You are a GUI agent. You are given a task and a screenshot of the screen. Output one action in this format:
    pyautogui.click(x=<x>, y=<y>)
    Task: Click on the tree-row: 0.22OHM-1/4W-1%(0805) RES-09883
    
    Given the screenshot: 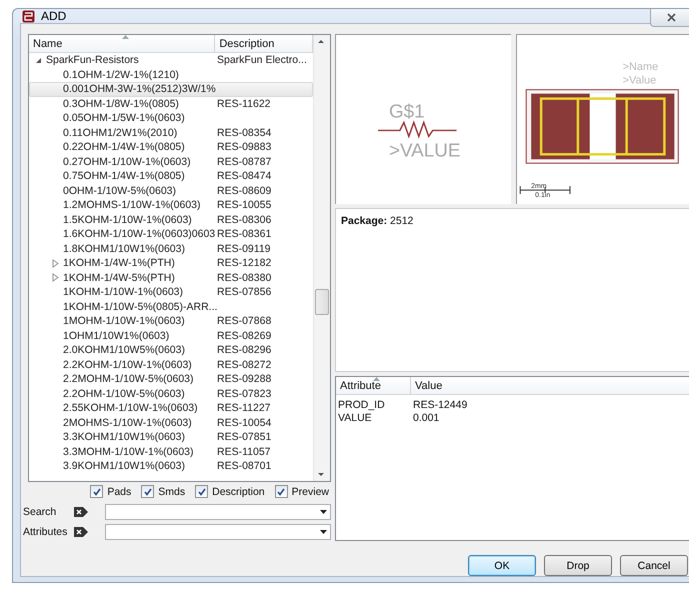 What is the action you would take?
    pyautogui.click(x=171, y=147)
    